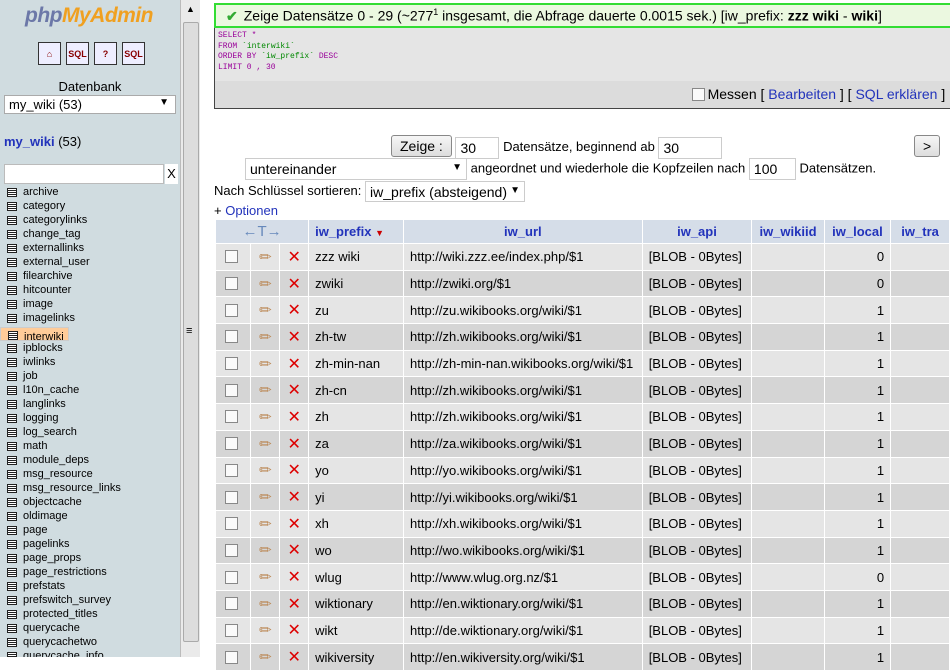 Image resolution: width=950 pixels, height=671 pixels. Describe the element at coordinates (89, 16) in the screenshot. I see `phpmyadmin-logo: phpMyAdmin` at that location.